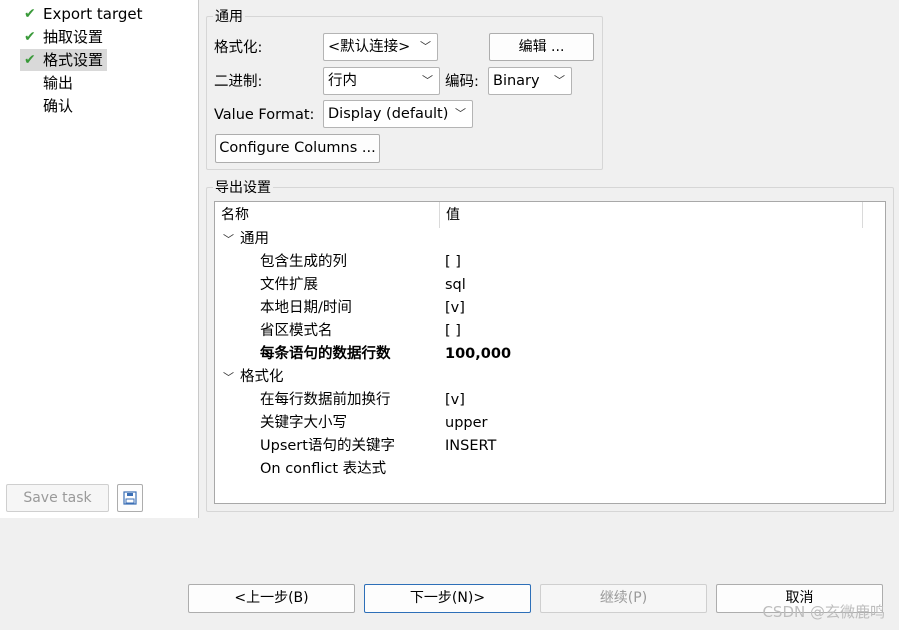 This screenshot has height=630, width=899. What do you see at coordinates (623, 598) in the screenshot?
I see `continue-button: 继续(P)` at bounding box center [623, 598].